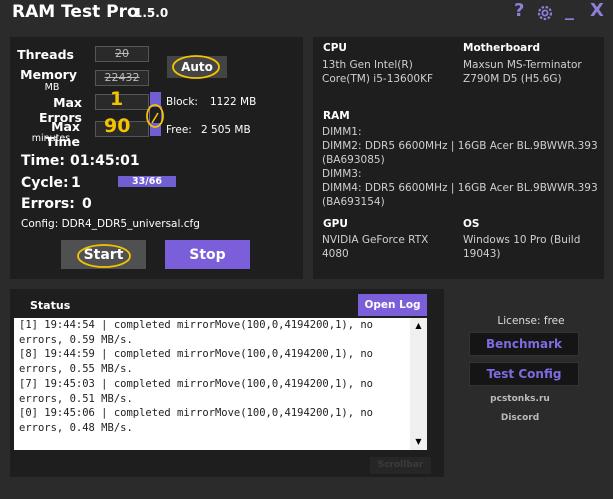  Describe the element at coordinates (48, 74) in the screenshot. I see `memory-label: Memory` at that location.